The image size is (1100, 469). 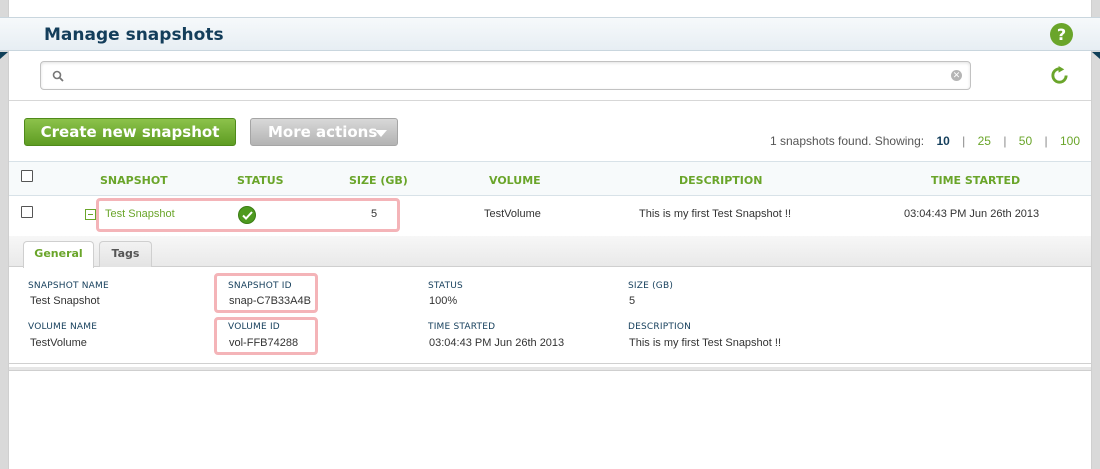 What do you see at coordinates (1061, 34) in the screenshot?
I see `help-icon: ?` at bounding box center [1061, 34].